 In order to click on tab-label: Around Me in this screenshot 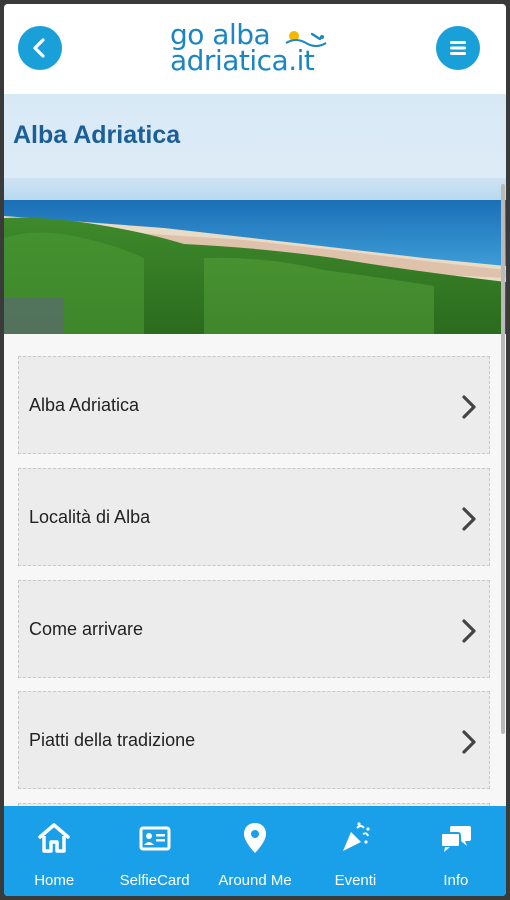, I will do `click(255, 880)`.